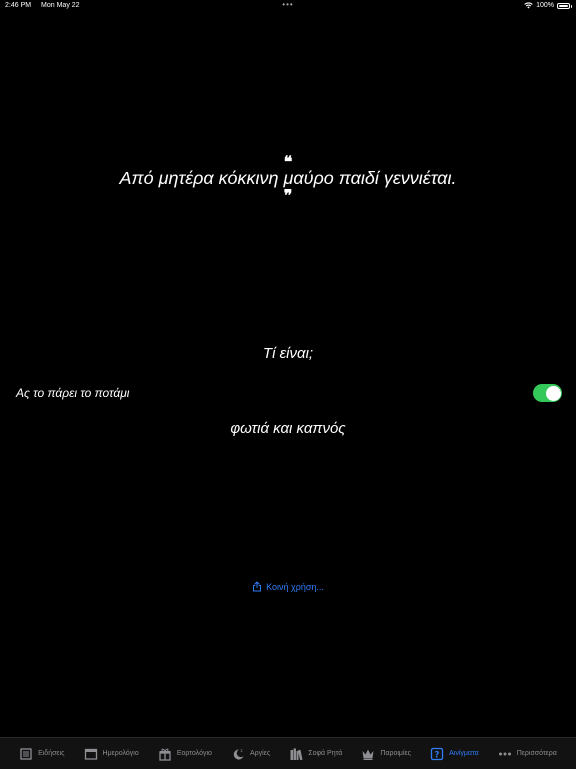  Describe the element at coordinates (296, 754) in the screenshot. I see `books-icon` at that location.